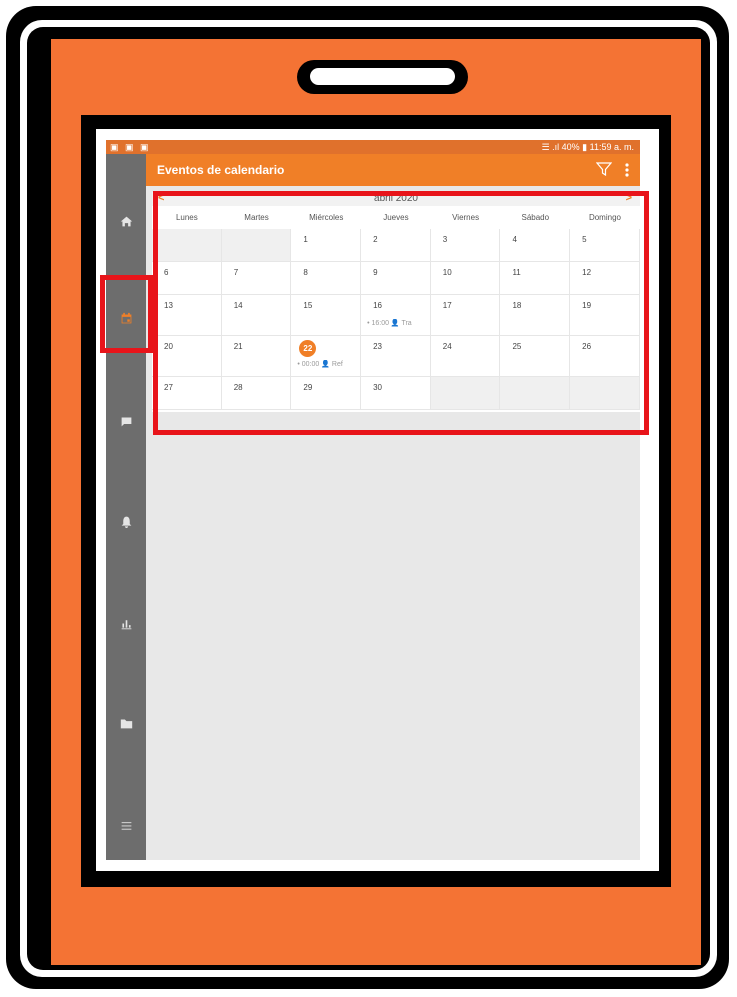 The height and width of the screenshot is (997, 737). What do you see at coordinates (604, 169) in the screenshot?
I see `filter-icon` at bounding box center [604, 169].